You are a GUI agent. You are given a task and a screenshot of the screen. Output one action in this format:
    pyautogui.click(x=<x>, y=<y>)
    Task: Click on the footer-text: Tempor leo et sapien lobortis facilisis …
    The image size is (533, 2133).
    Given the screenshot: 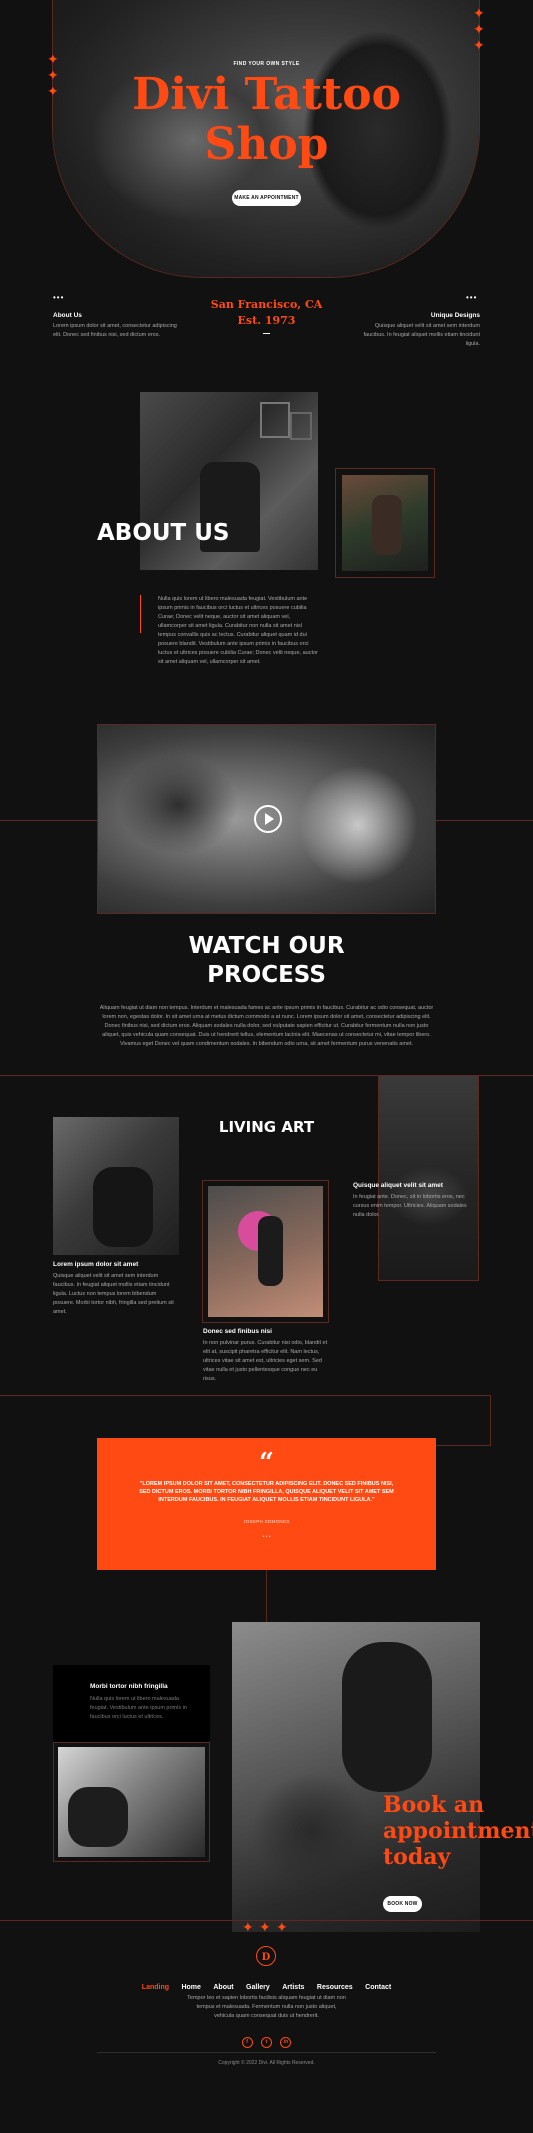 What is the action you would take?
    pyautogui.click(x=266, y=2007)
    